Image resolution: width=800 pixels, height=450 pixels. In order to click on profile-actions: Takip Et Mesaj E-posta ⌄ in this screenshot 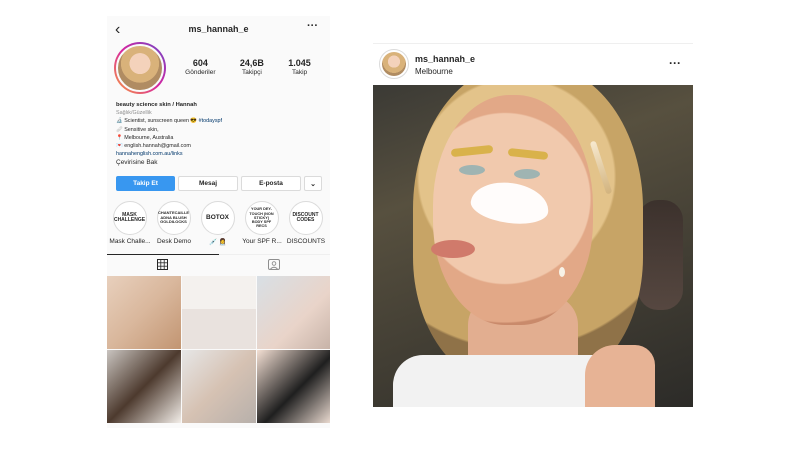, I will do `click(221, 183)`.